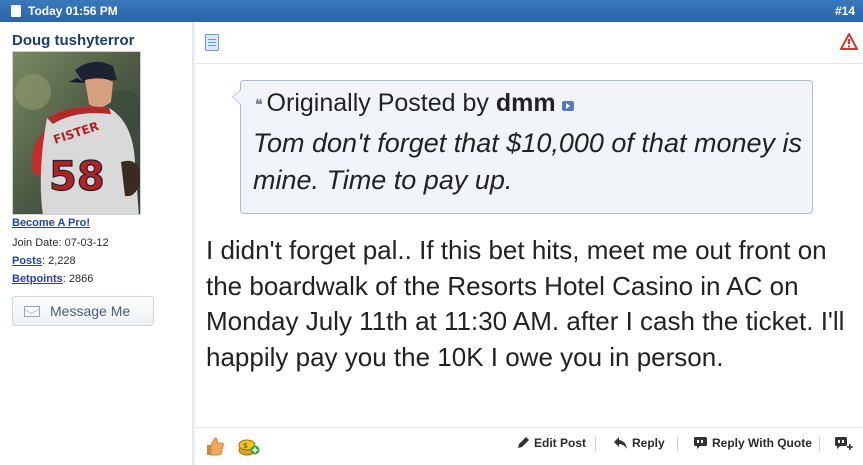 This screenshot has width=863, height=465. I want to click on message-me-label: Message Me, so click(90, 311).